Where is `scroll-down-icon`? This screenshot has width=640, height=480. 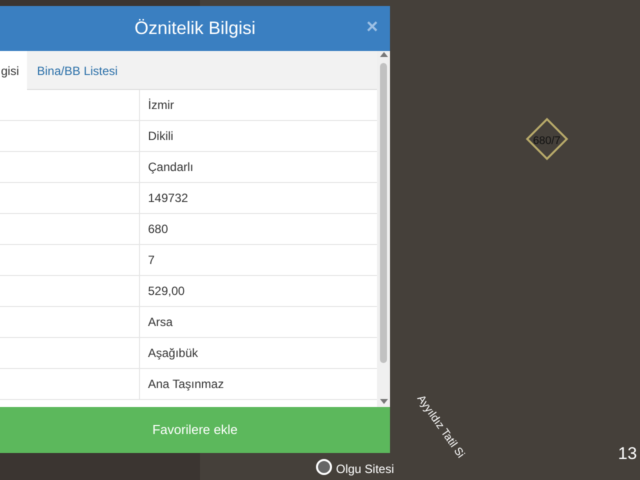 scroll-down-icon is located at coordinates (384, 402).